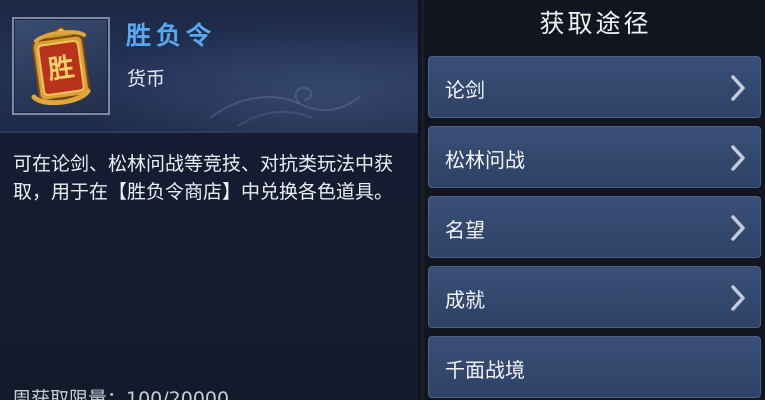 This screenshot has width=765, height=400. Describe the element at coordinates (594, 227) in the screenshot. I see `source-item-mingwang: 名望` at that location.